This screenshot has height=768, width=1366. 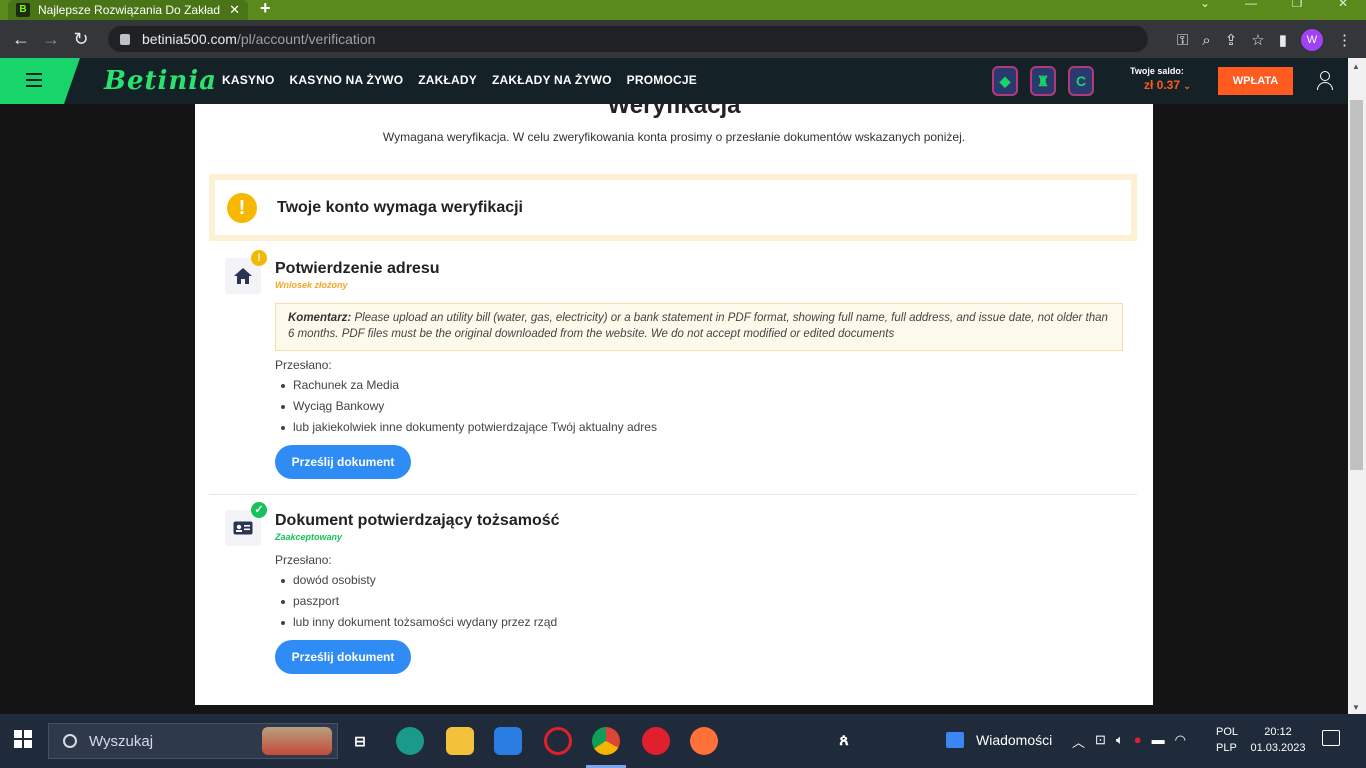 I want to click on tray-chevron-icon: ︿, so click(x=1078, y=741).